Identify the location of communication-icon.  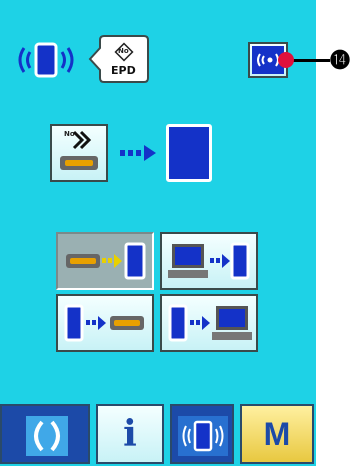
(203, 438).